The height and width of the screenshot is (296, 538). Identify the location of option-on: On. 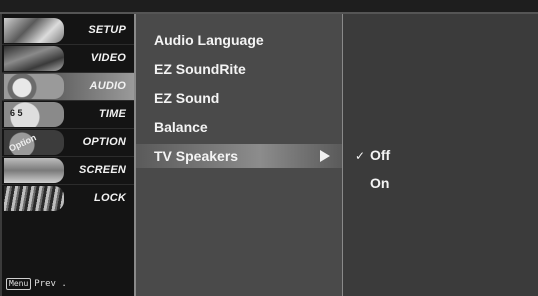
(379, 183).